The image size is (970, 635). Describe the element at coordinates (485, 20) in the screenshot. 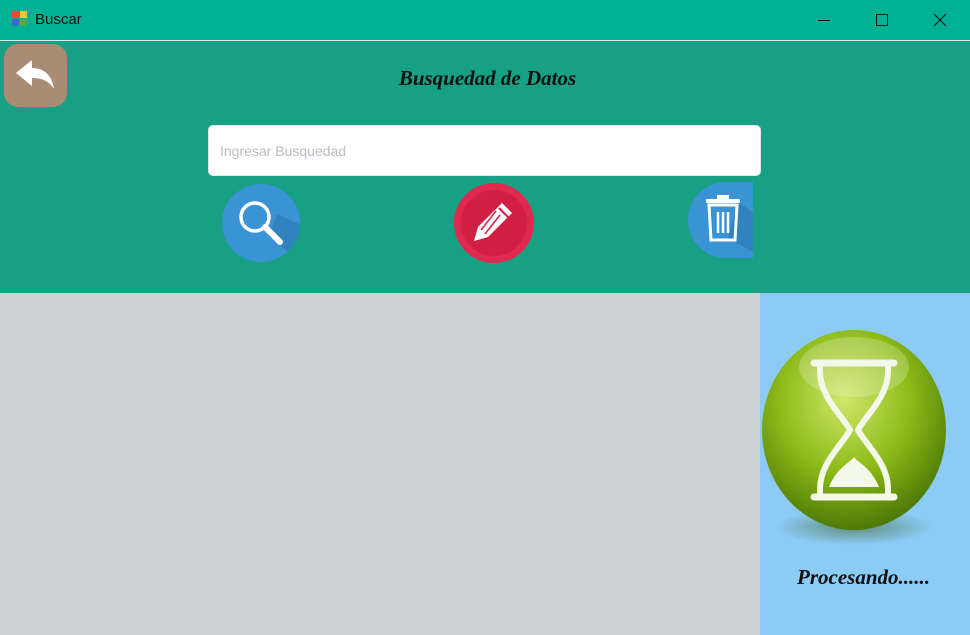

I see `title-bar: Buscar` at that location.